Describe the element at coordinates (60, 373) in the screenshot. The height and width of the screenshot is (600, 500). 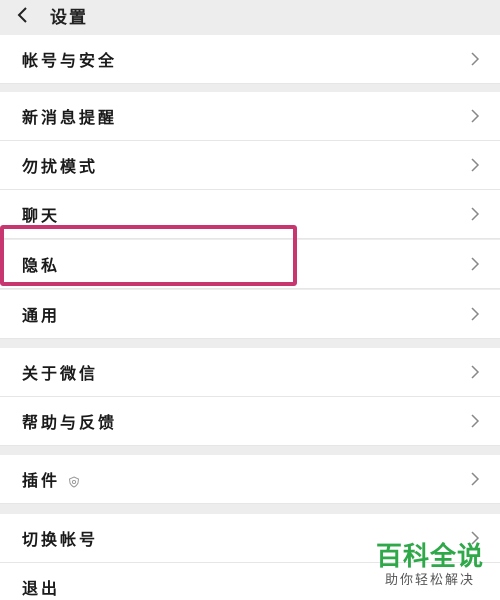
I see `settings-item-label: 关于微信` at that location.